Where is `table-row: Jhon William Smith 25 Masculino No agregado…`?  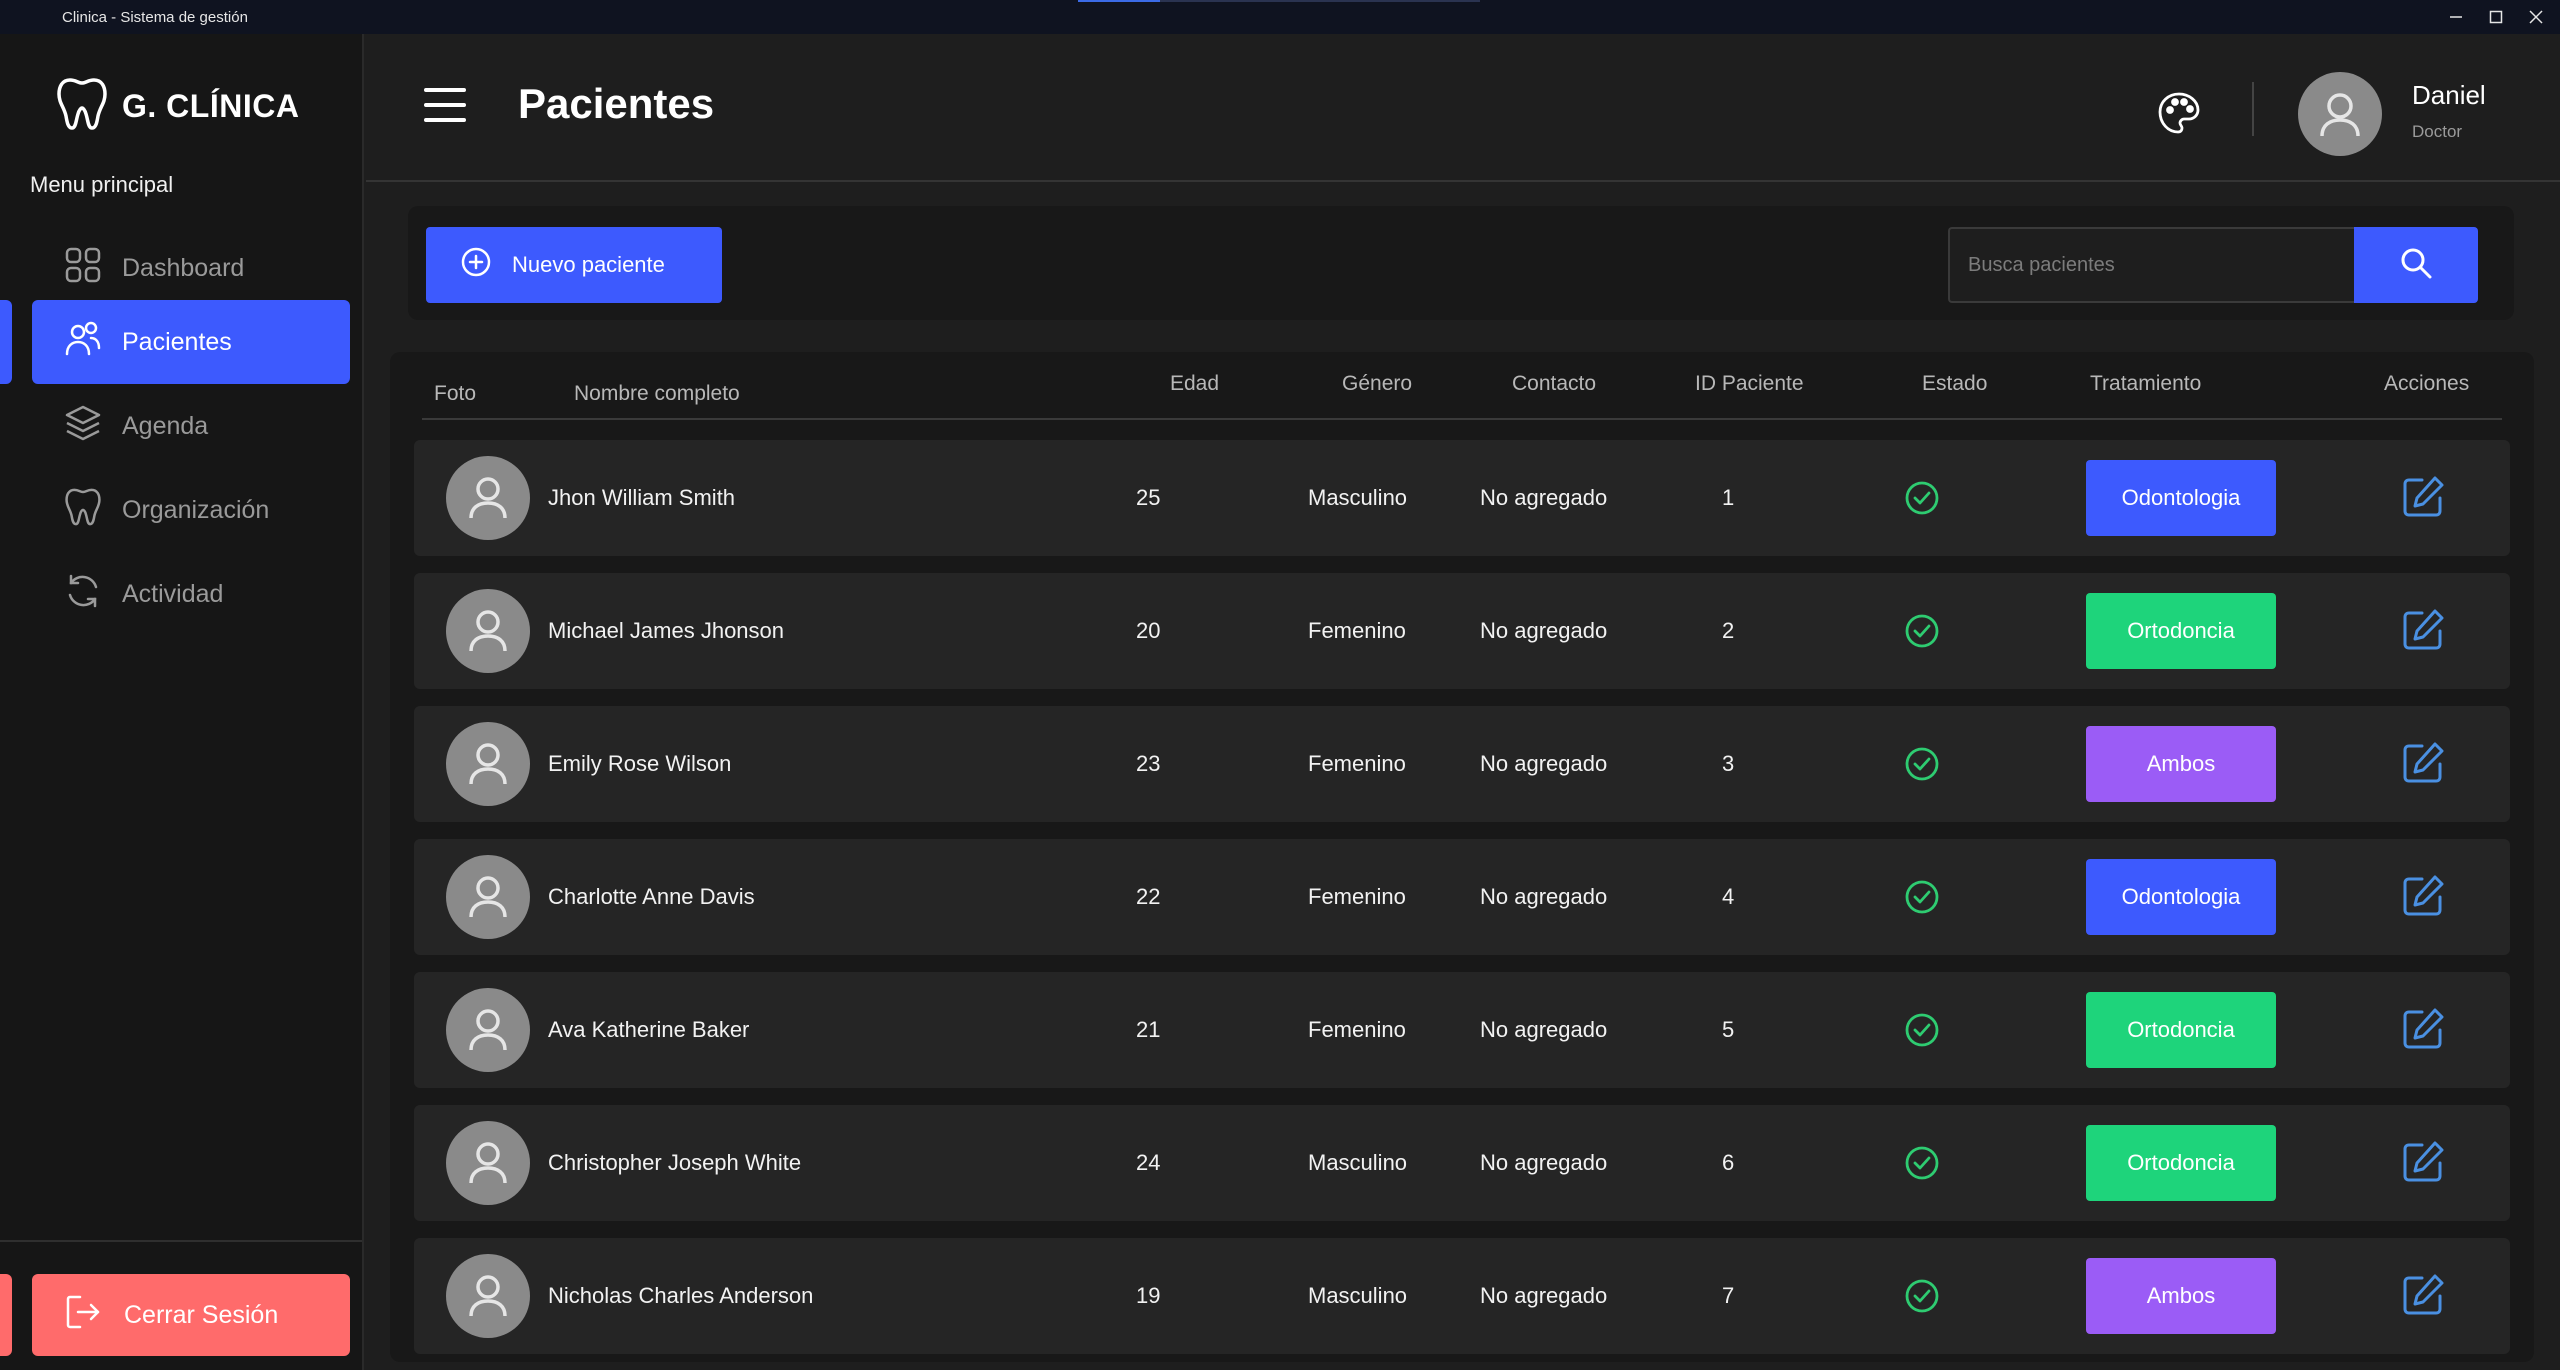
table-row: Jhon William Smith 25 Masculino No agregado… is located at coordinates (1462, 498).